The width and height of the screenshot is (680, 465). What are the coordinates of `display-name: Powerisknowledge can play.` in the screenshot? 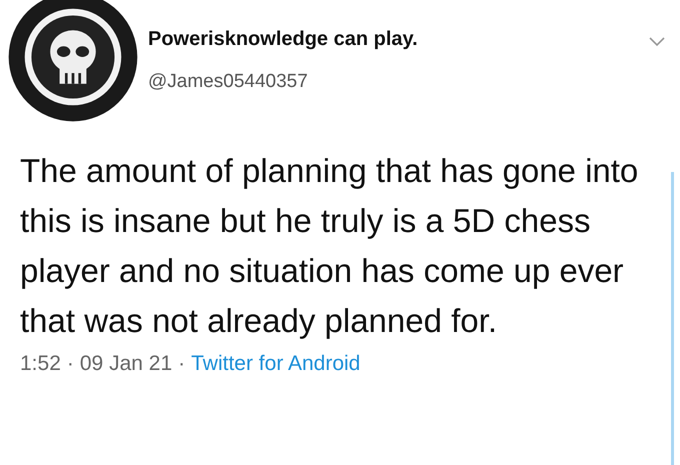 It's located at (398, 39).